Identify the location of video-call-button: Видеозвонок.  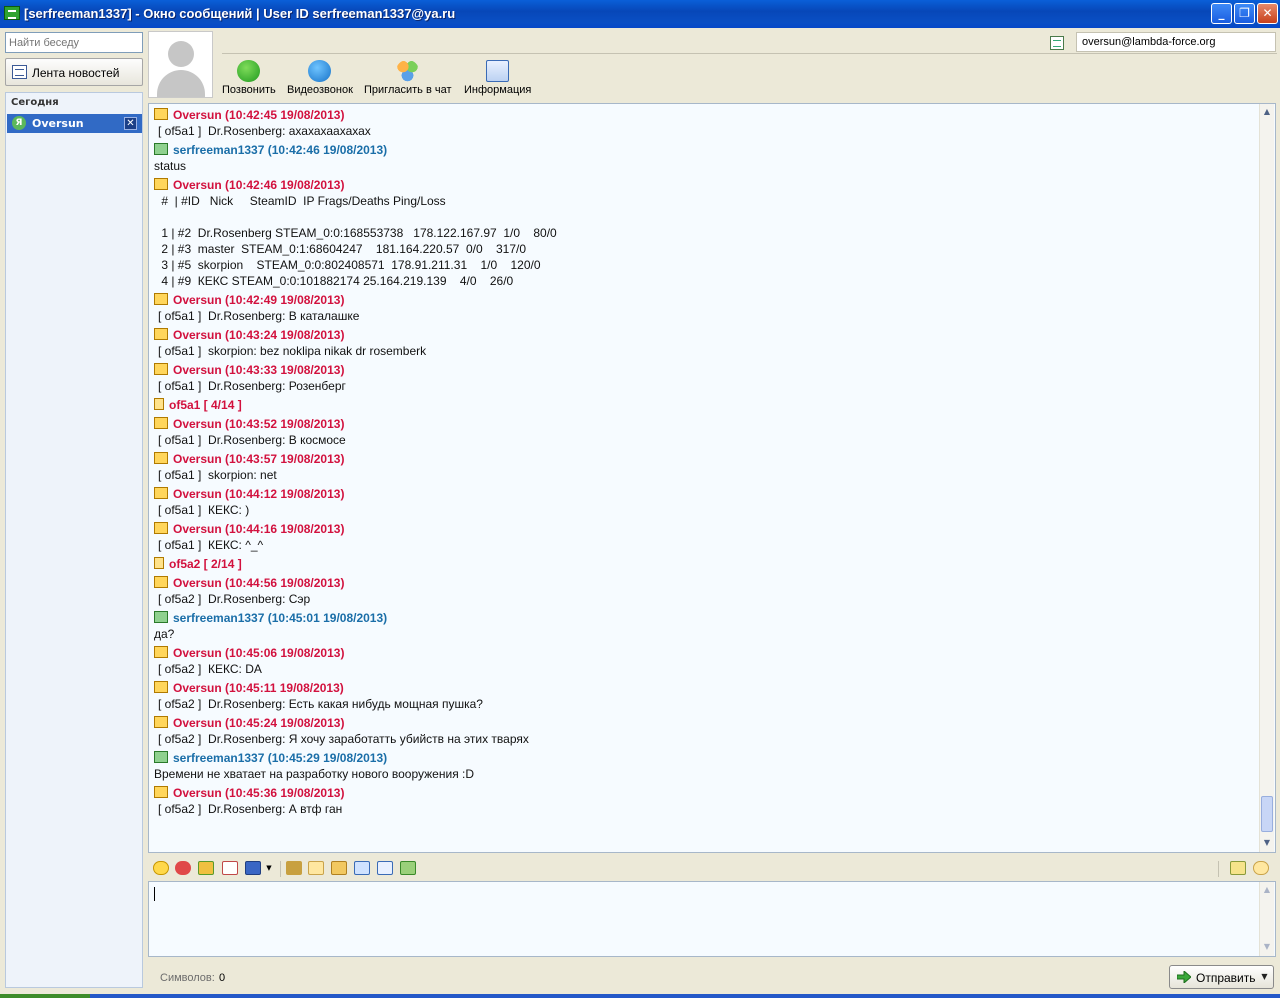
(320, 78).